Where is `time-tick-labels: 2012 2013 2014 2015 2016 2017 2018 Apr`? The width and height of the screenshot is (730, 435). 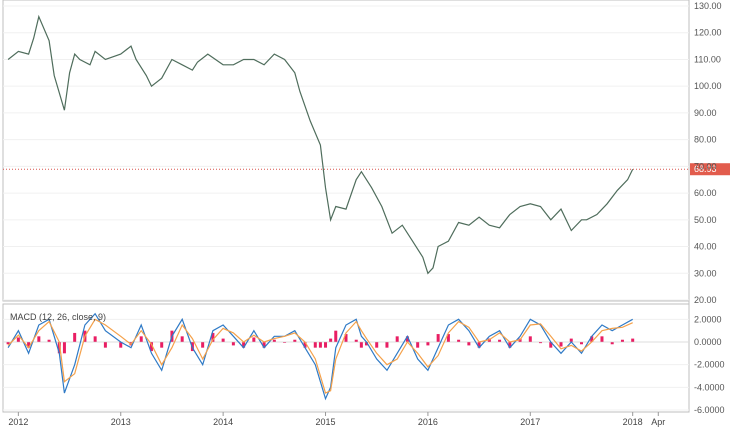 time-tick-labels: 2012 2013 2014 2015 2016 2017 2018 Apr is located at coordinates (336, 419).